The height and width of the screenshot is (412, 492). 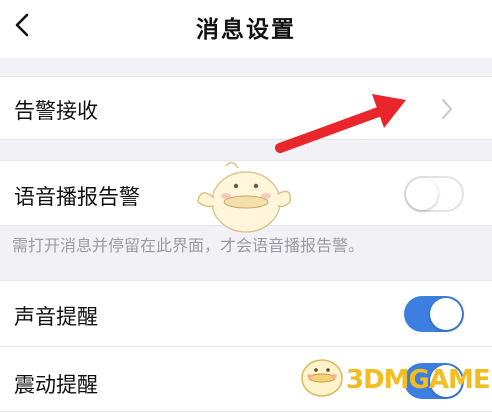 I want to click on setting-label: 语音播报告警, so click(x=77, y=197).